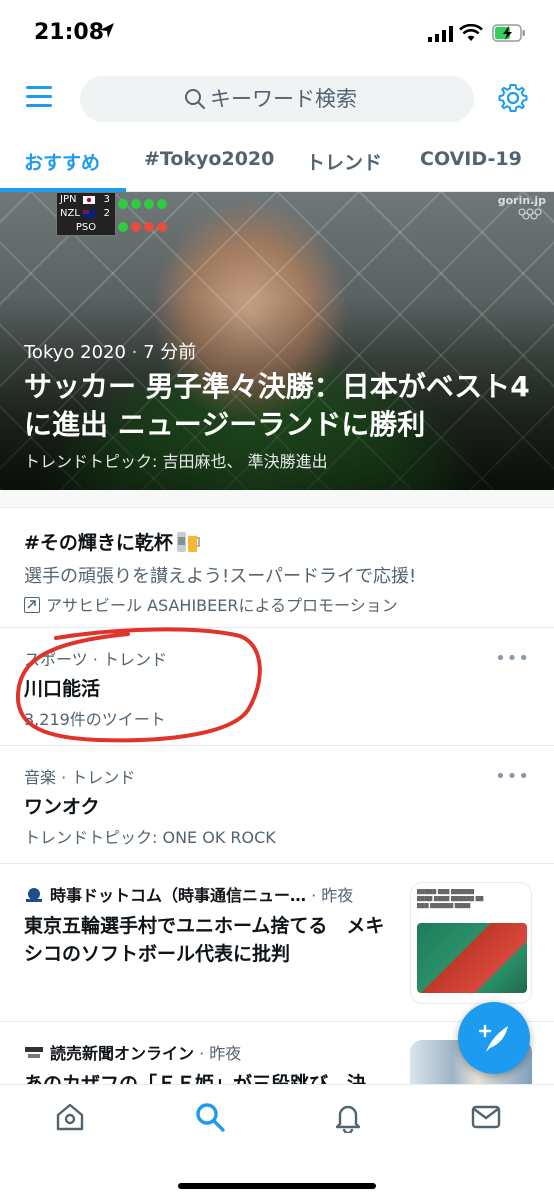  I want to click on trend-item: スポーツ · トレンド 川口能活 3,219件のツイート •••, so click(277, 687).